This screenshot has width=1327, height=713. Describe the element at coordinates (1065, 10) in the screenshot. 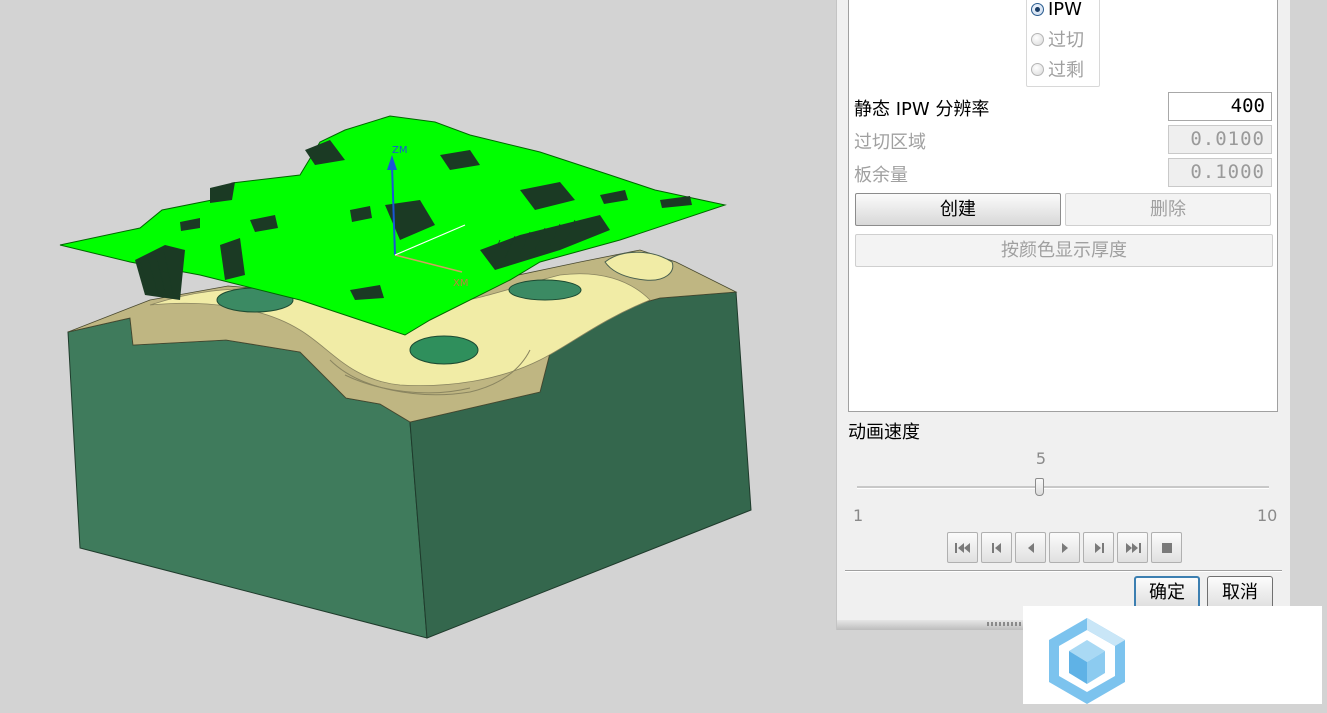

I see `radio-ipw-label: IPW` at that location.